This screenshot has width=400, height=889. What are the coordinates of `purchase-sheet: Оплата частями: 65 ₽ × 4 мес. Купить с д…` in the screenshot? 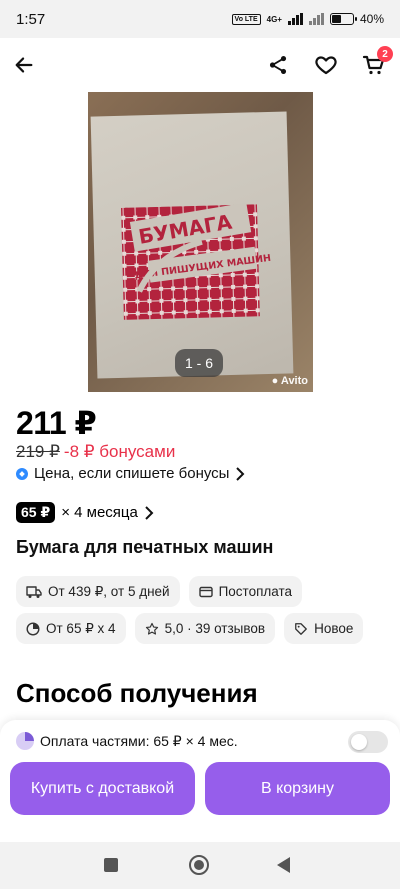 It's located at (200, 781).